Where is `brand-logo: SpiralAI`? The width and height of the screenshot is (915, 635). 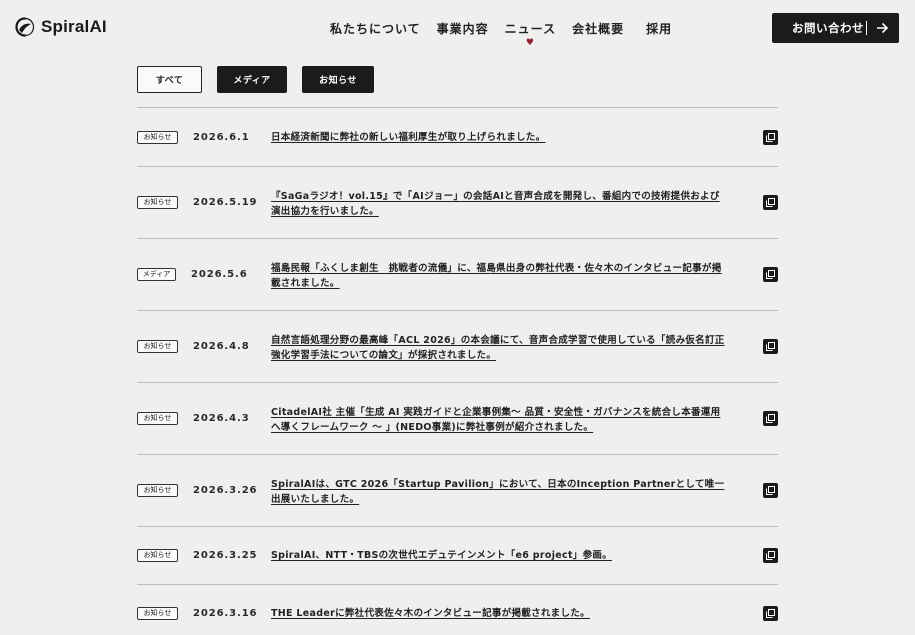
brand-logo: SpiralAI is located at coordinates (61, 27).